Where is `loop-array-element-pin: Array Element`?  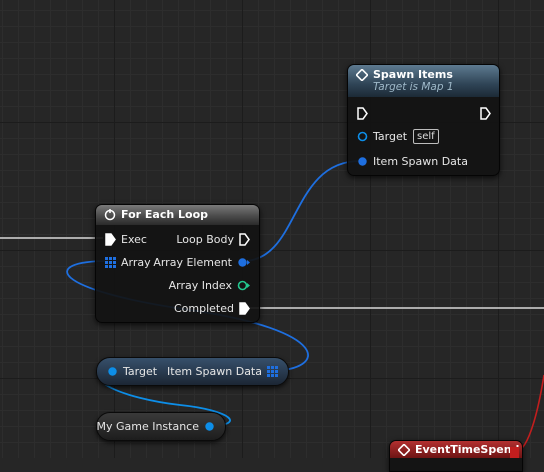 loop-array-element-pin: Array Element is located at coordinates (201, 262).